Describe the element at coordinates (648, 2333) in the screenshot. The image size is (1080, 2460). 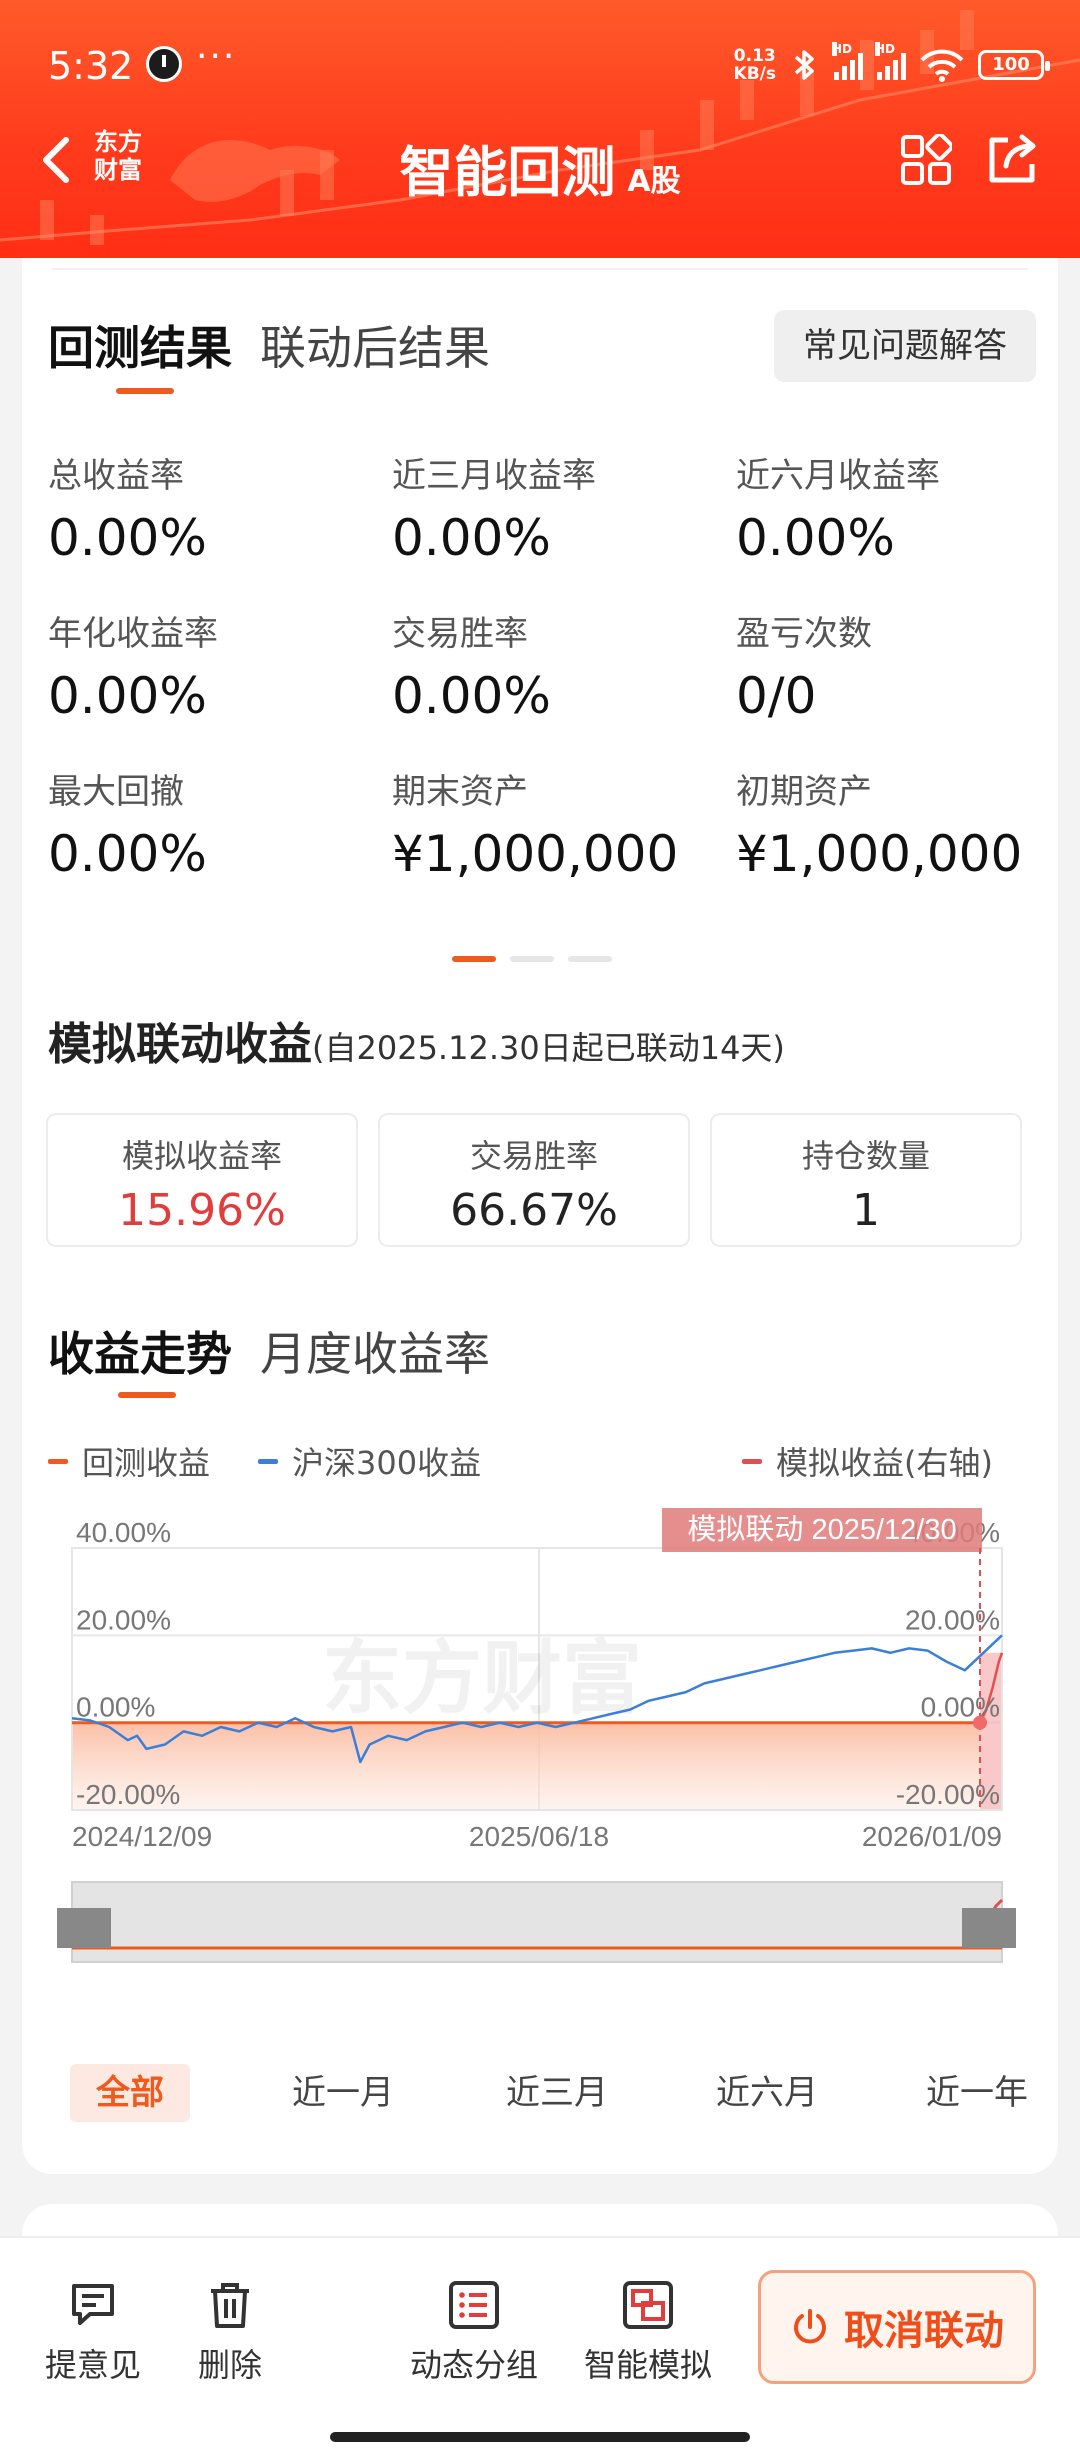
I see `smart-simulate-button: 智能模拟` at that location.